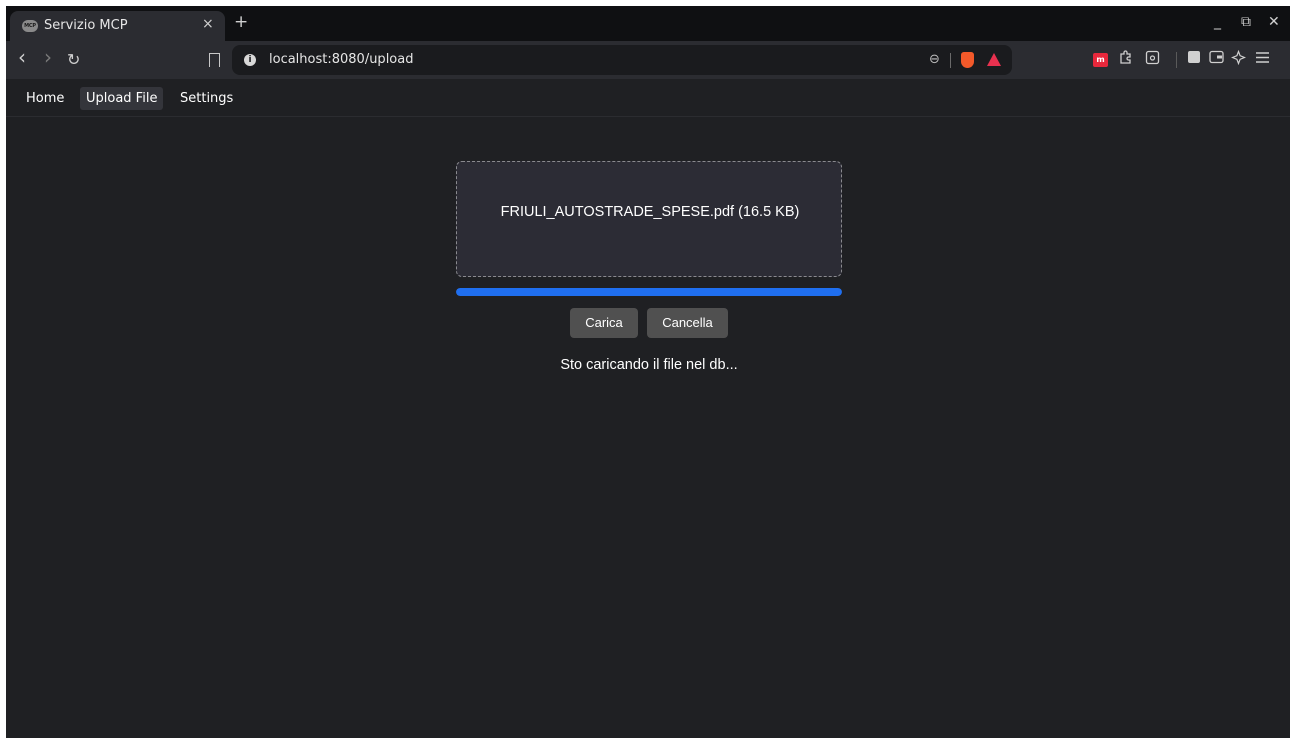 The image size is (1290, 738). I want to click on reader-mode-icon, so click(1152, 59).